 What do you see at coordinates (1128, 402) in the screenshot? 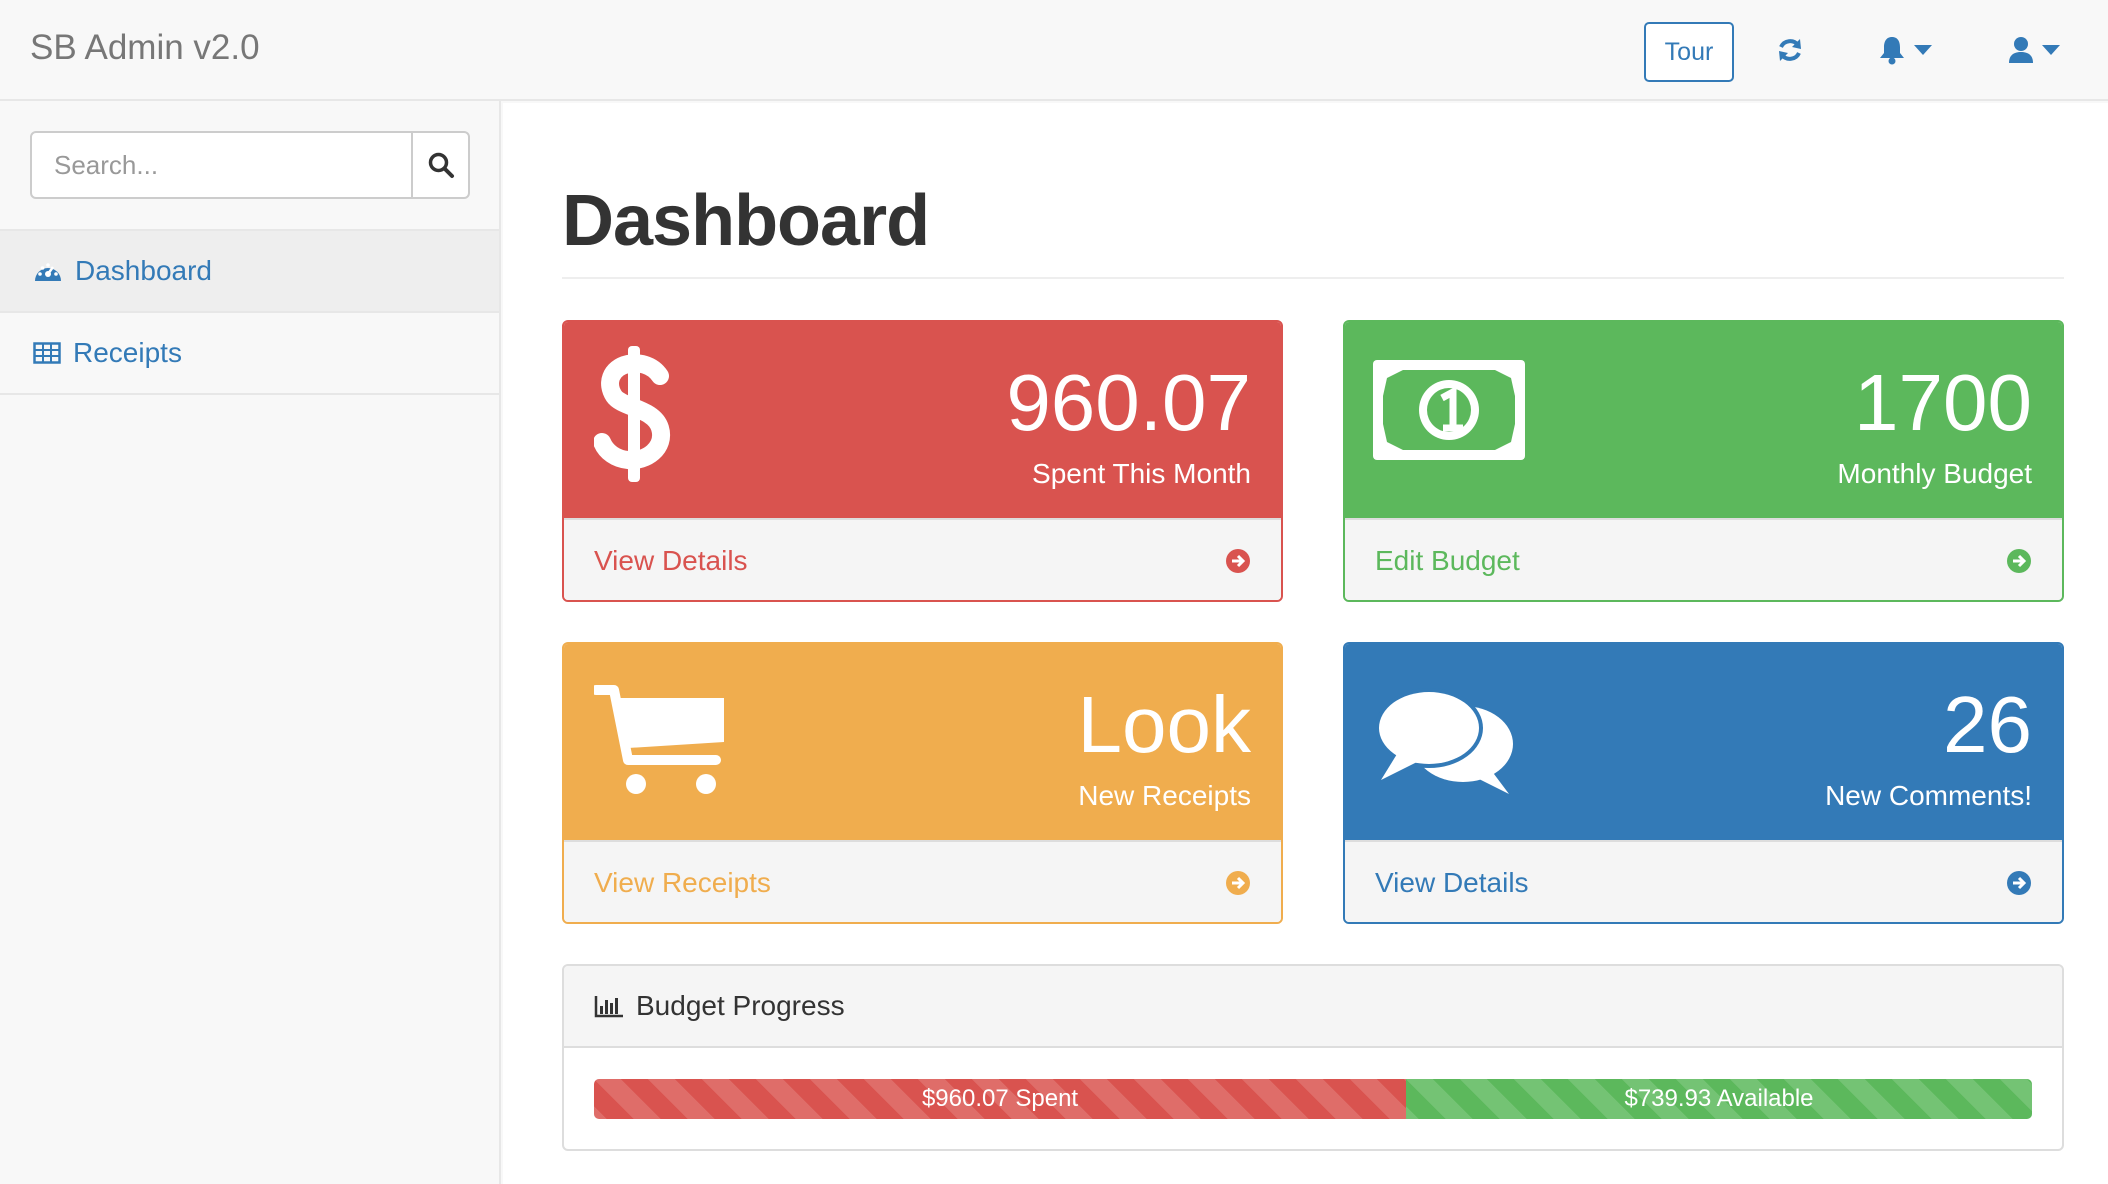
I see `spent-value: 960.07` at bounding box center [1128, 402].